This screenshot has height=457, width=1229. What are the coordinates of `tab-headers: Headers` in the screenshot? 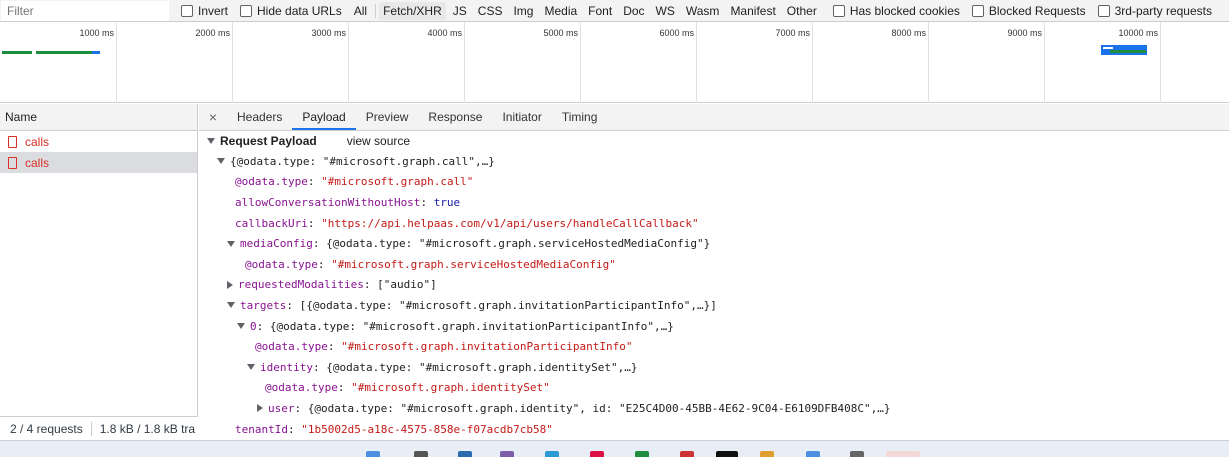 It's located at (259, 117).